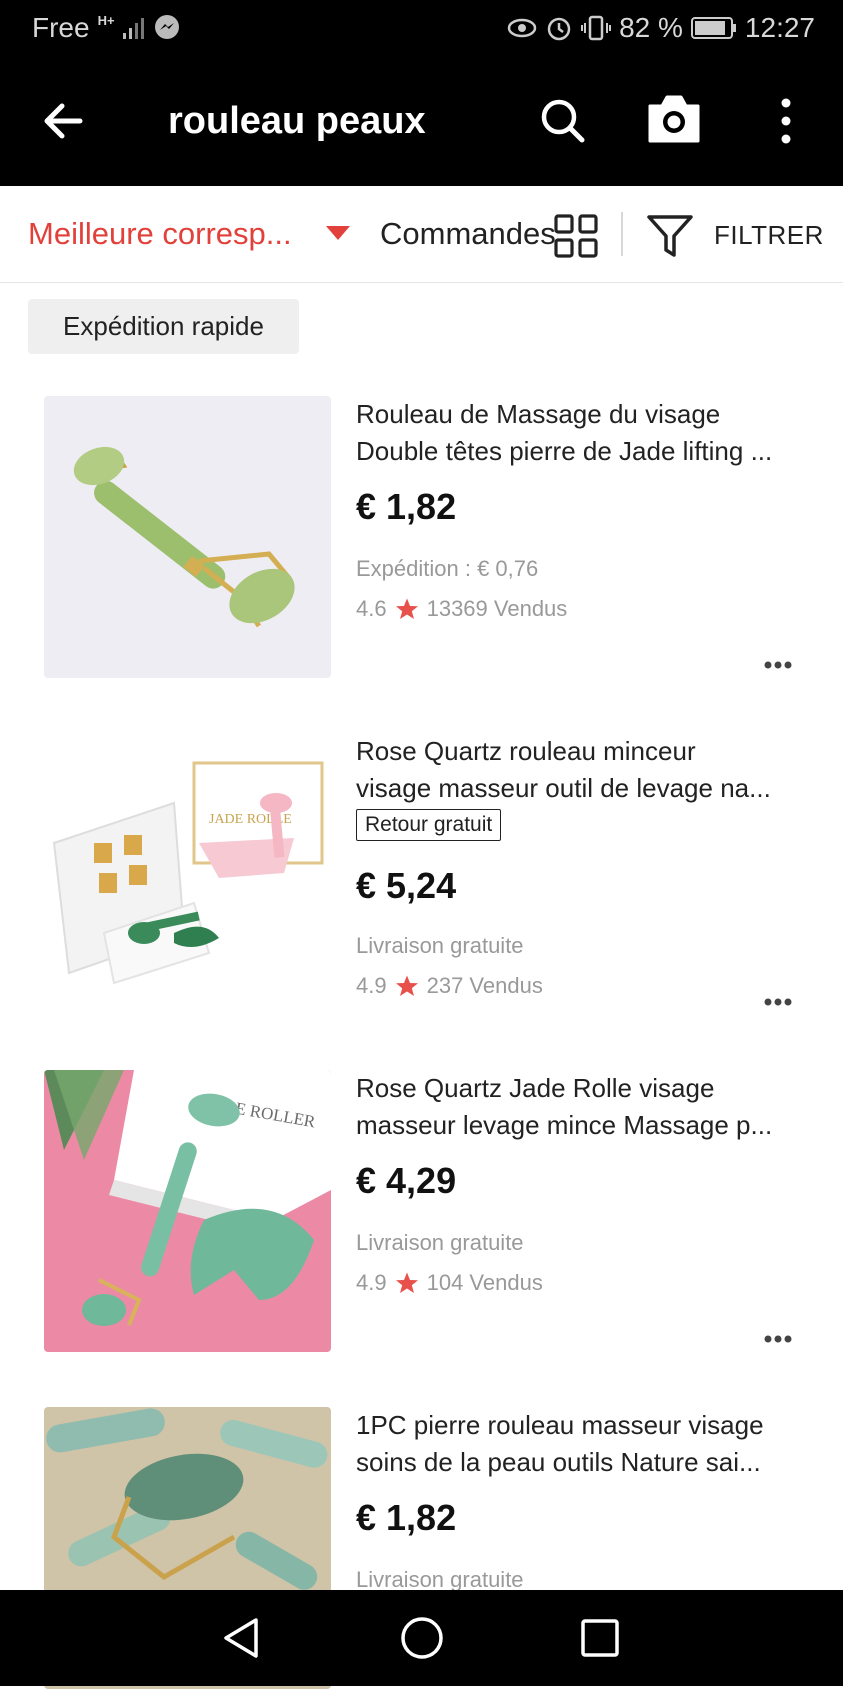  What do you see at coordinates (562, 120) in the screenshot?
I see `search-icon` at bounding box center [562, 120].